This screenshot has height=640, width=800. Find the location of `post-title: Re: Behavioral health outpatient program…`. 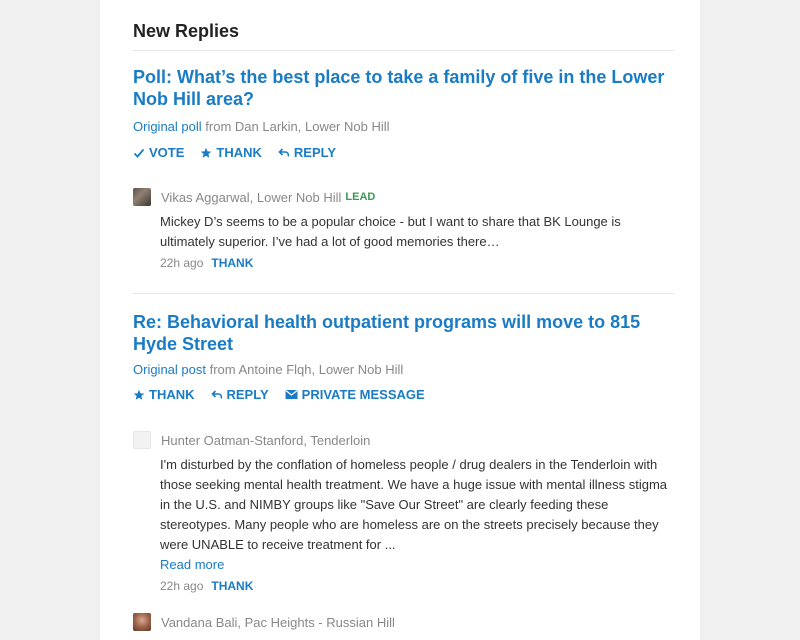

post-title: Re: Behavioral health outpatient program… is located at coordinates (405, 333).